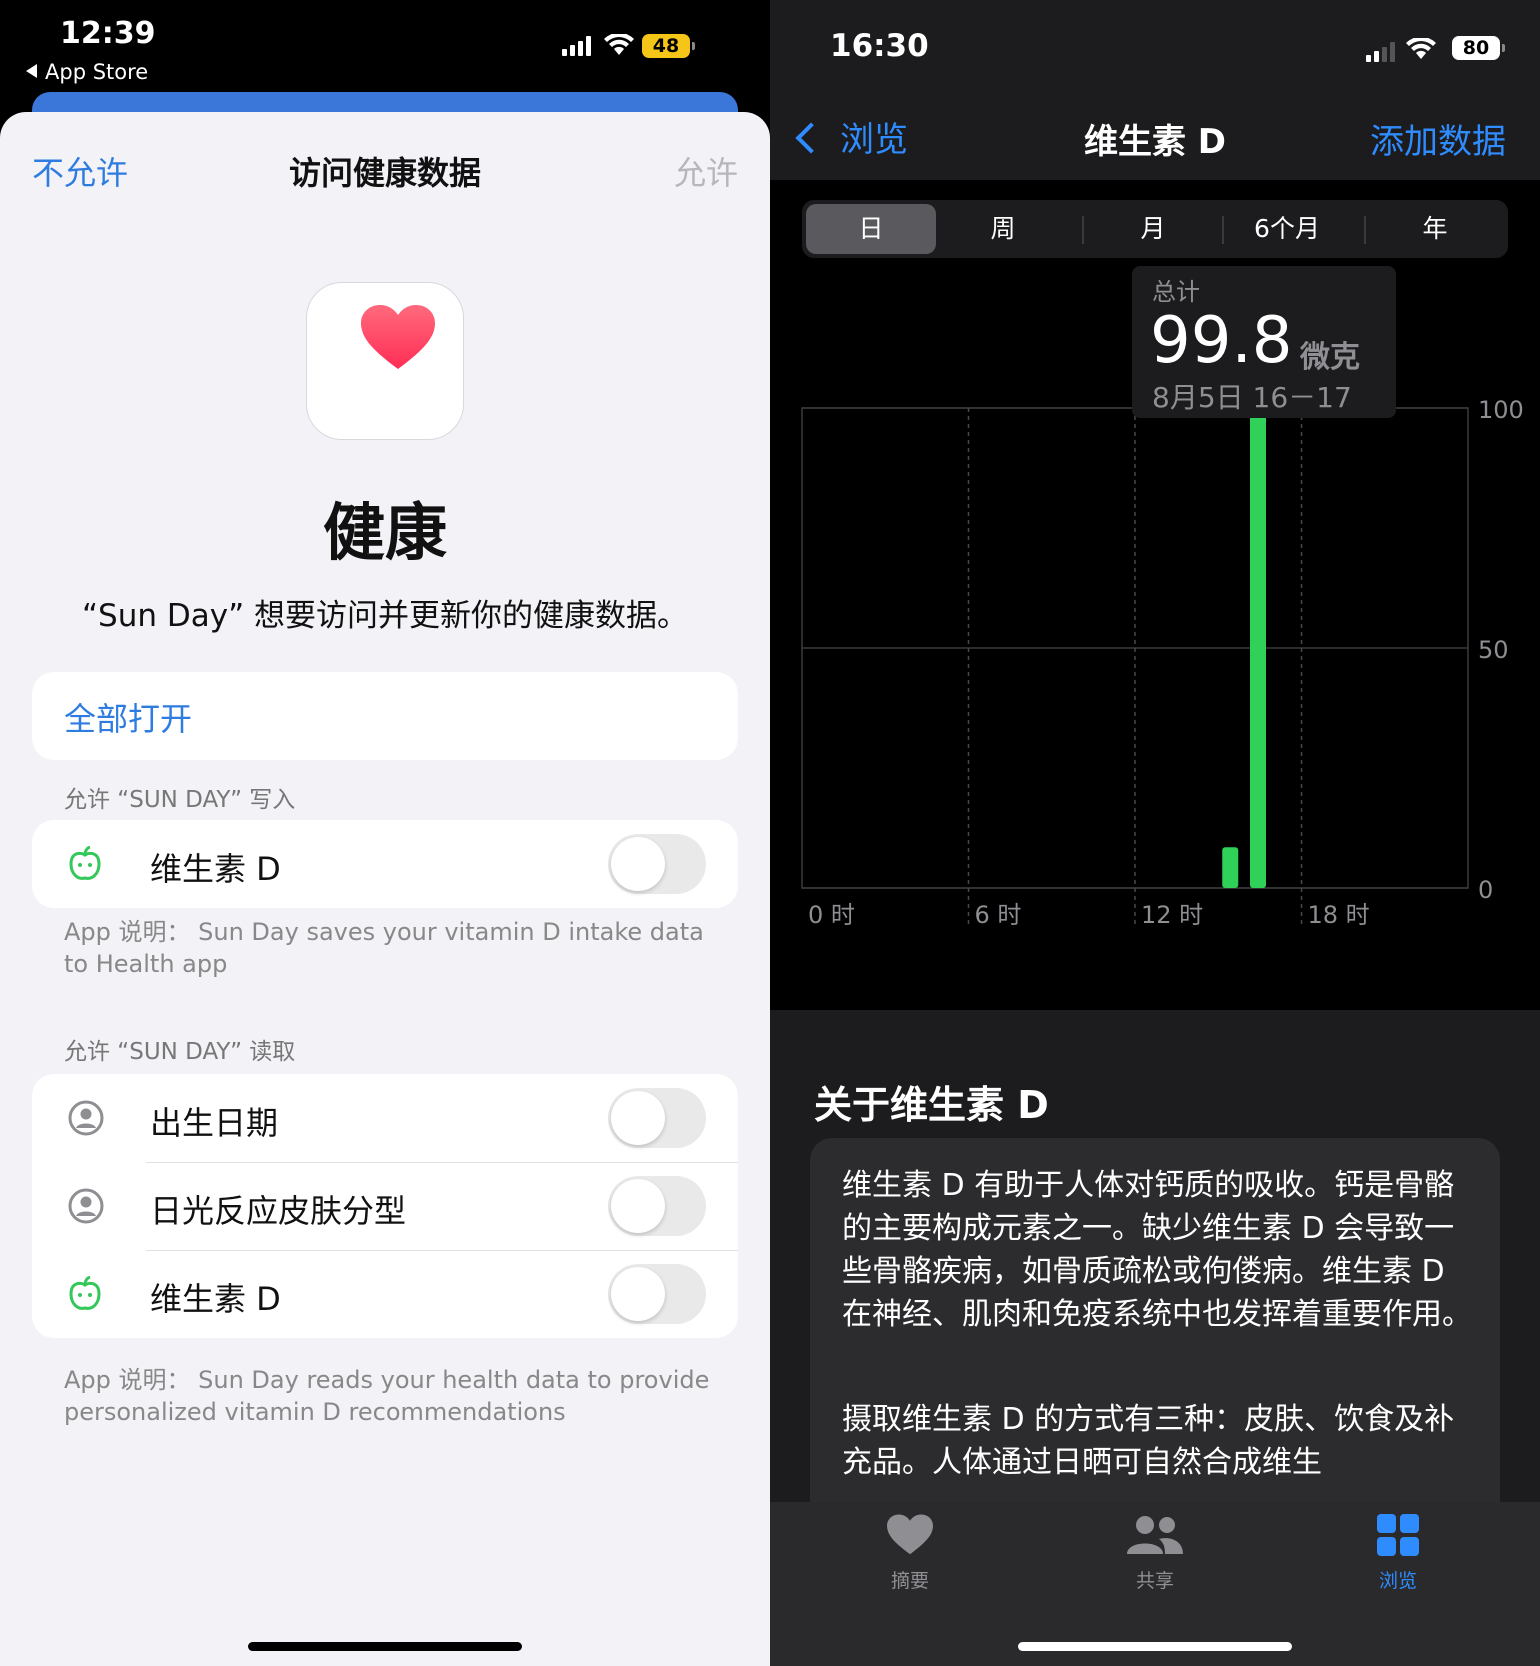 Image resolution: width=1540 pixels, height=1666 pixels. I want to click on add-data-button: 添加数据, so click(1438, 138).